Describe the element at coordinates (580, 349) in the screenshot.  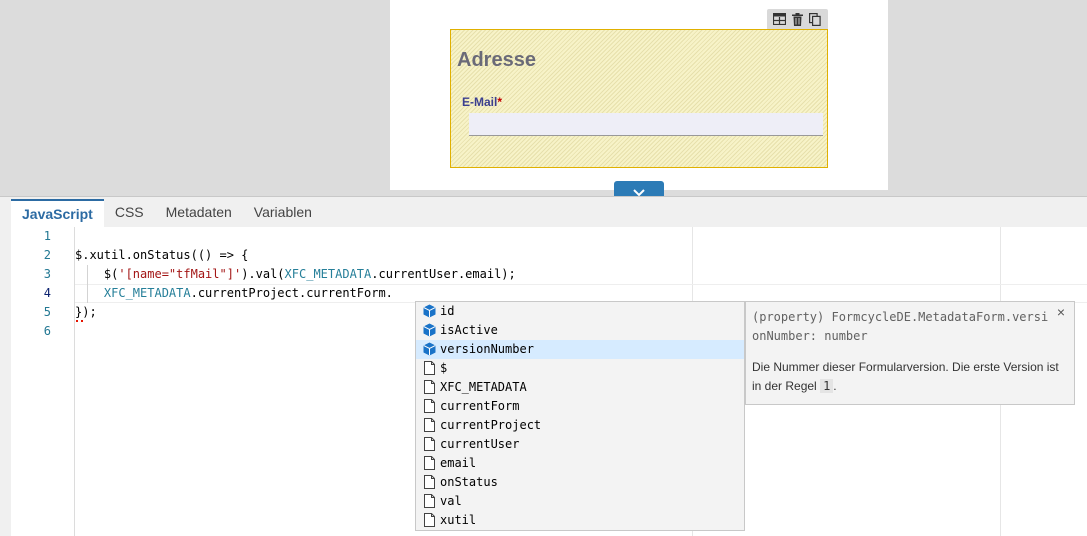
I see `suggestion-item: versionNumber` at that location.